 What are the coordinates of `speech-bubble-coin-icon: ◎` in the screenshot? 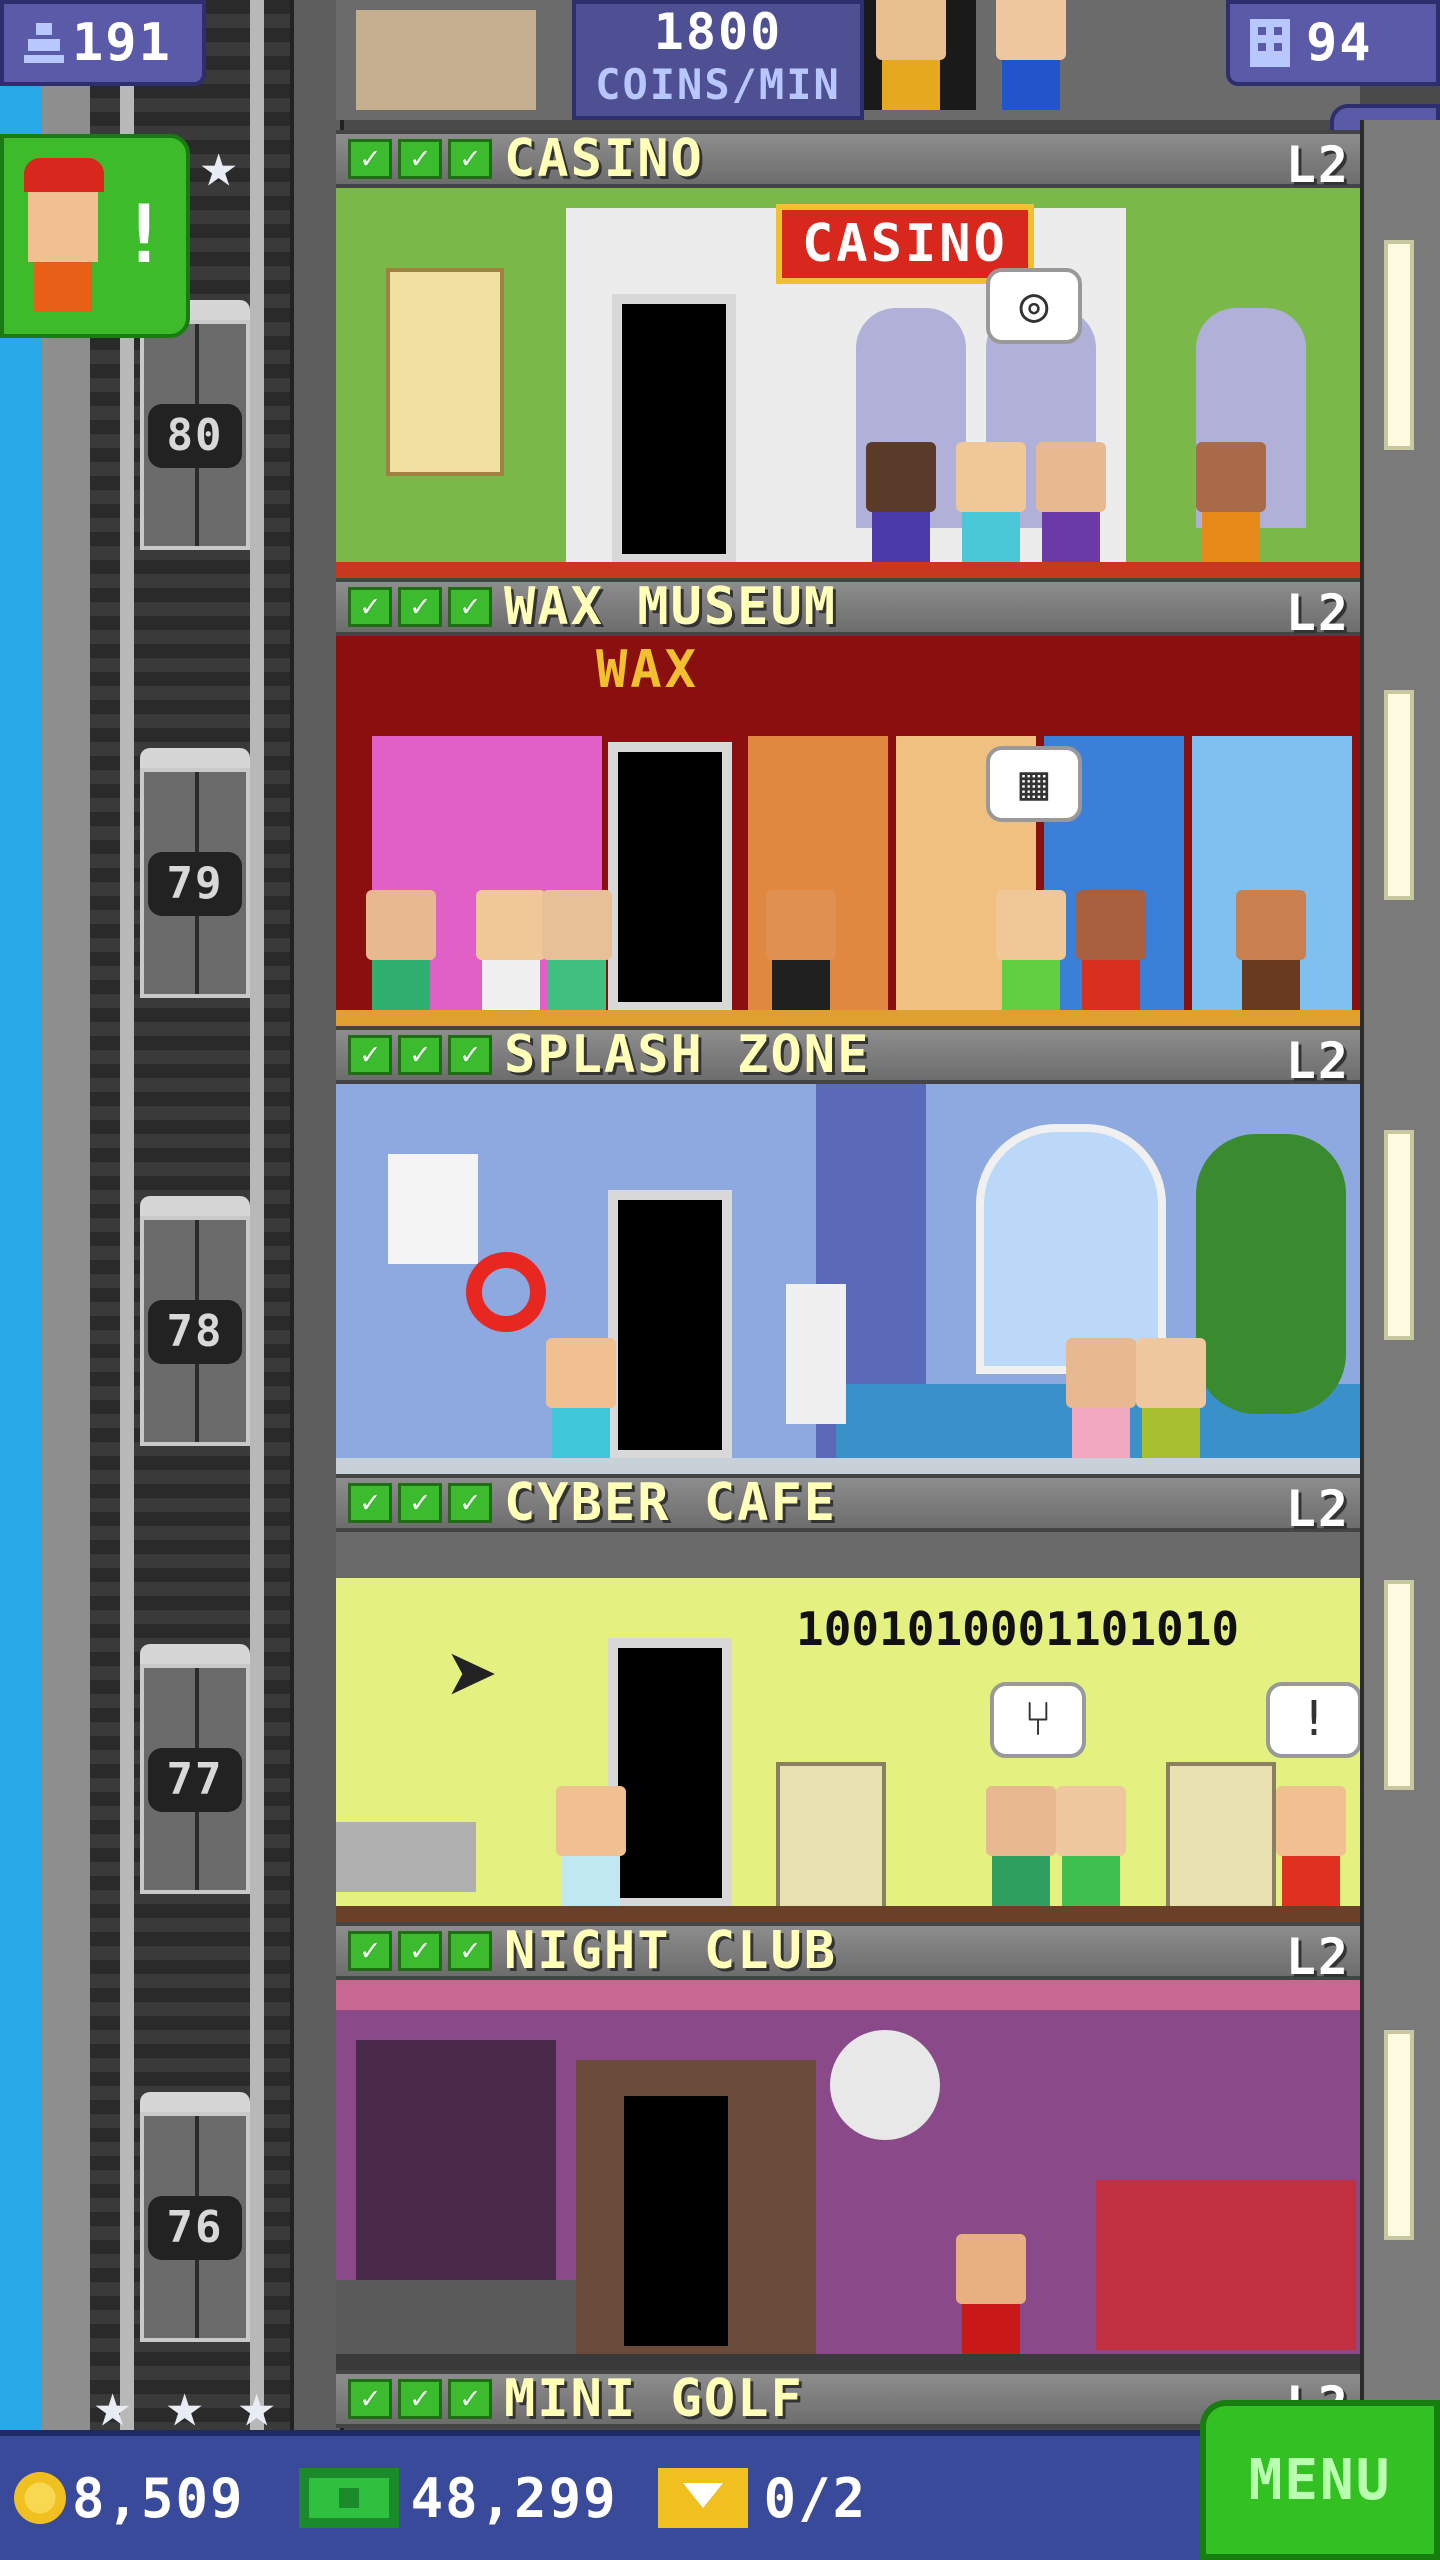 It's located at (1034, 306).